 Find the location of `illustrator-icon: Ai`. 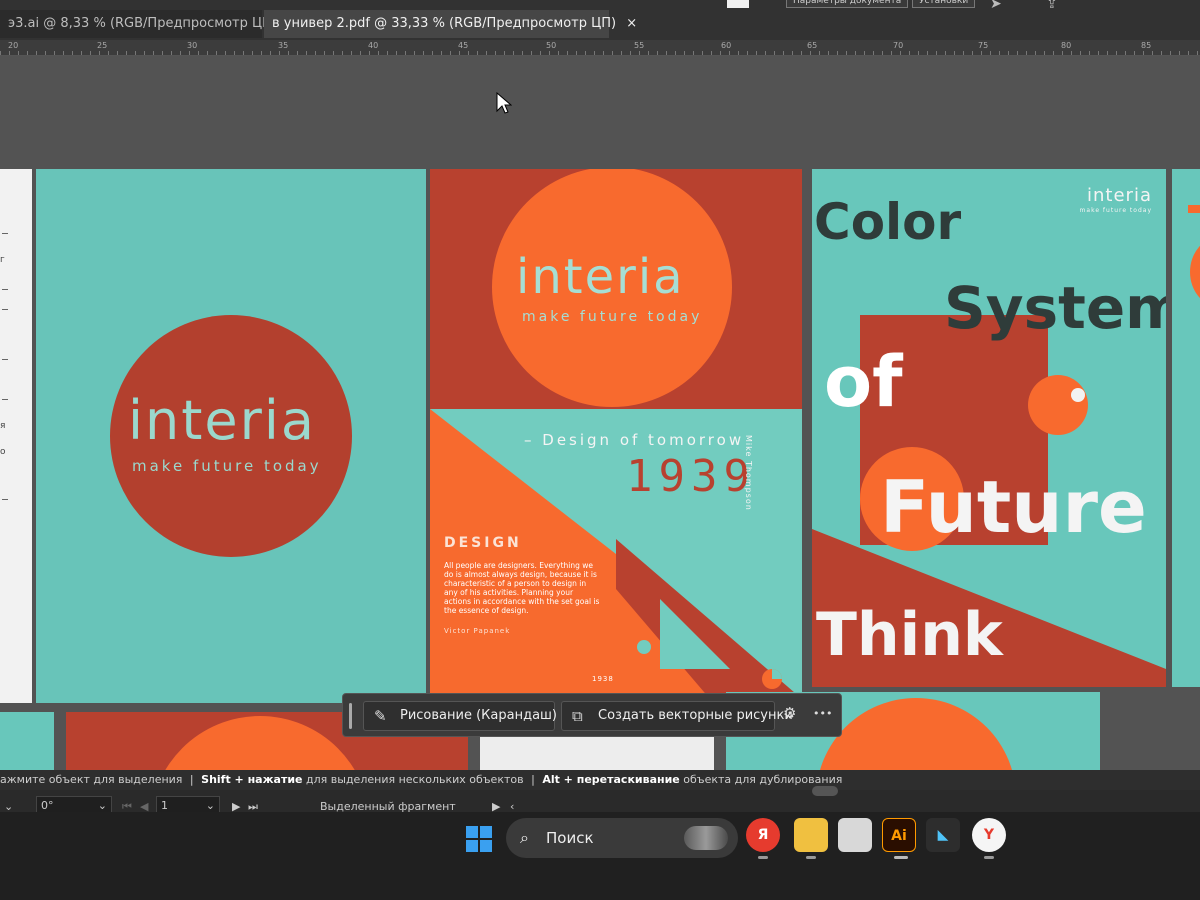

illustrator-icon: Ai is located at coordinates (899, 835).